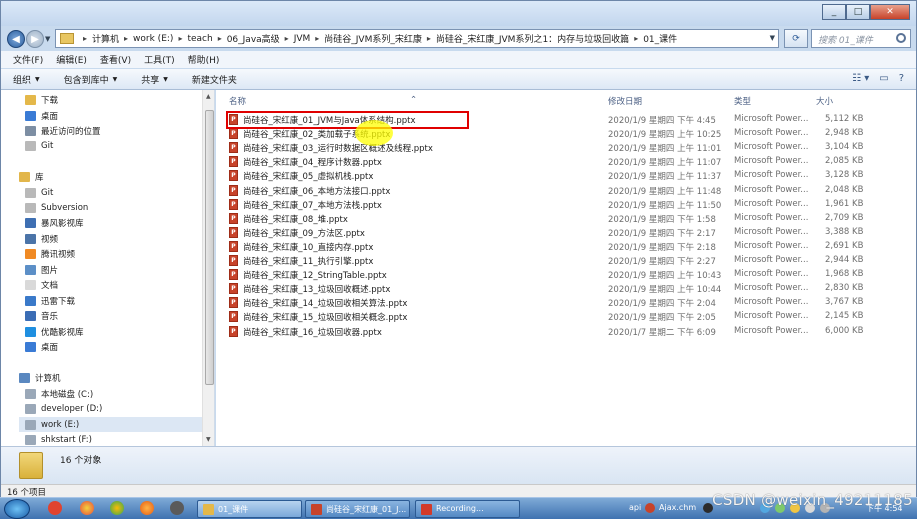 This screenshot has height=519, width=917. I want to click on menu-edit: 编辑(E), so click(71, 59).